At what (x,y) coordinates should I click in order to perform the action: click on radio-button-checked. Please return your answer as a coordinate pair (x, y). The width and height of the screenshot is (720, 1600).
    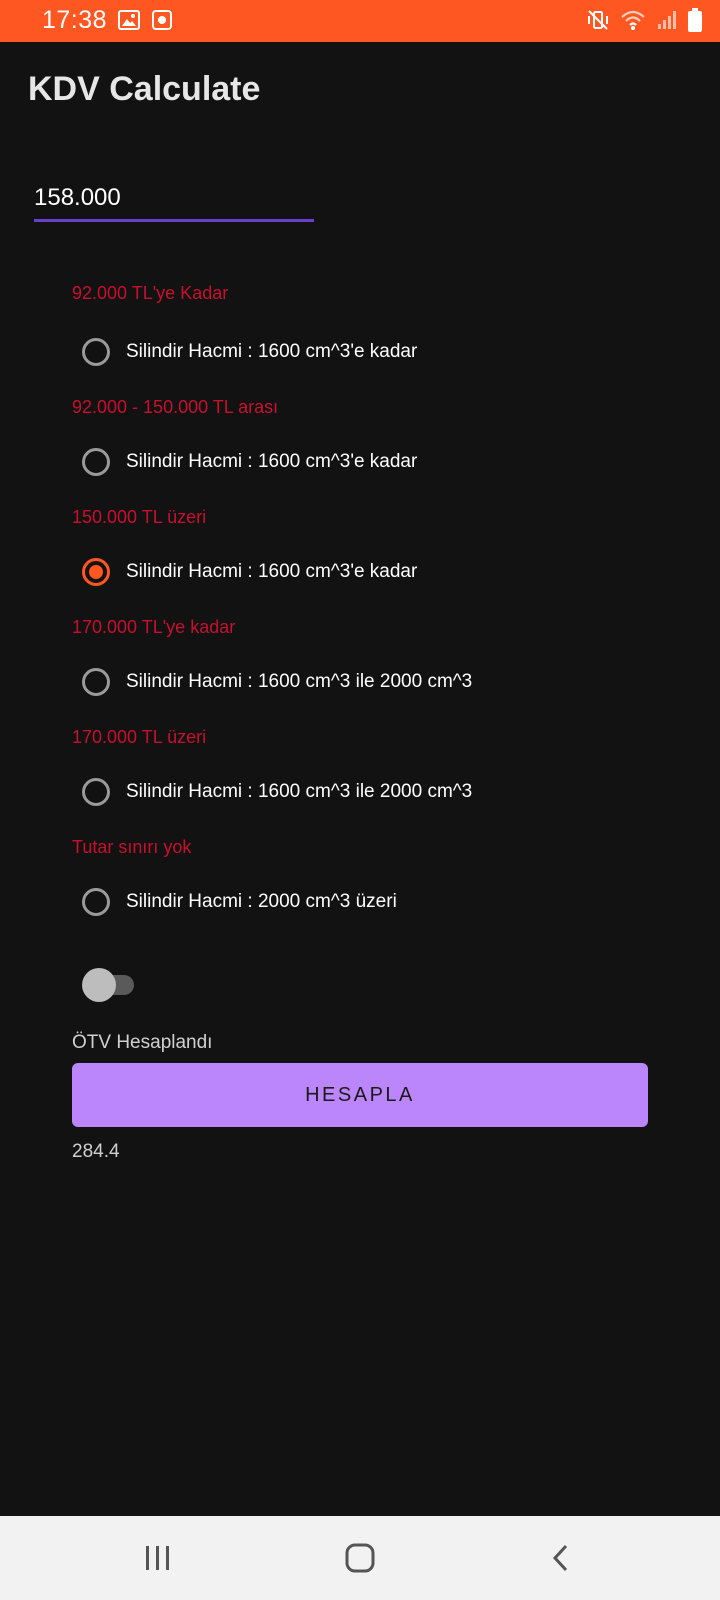
    Looking at the image, I should click on (96, 572).